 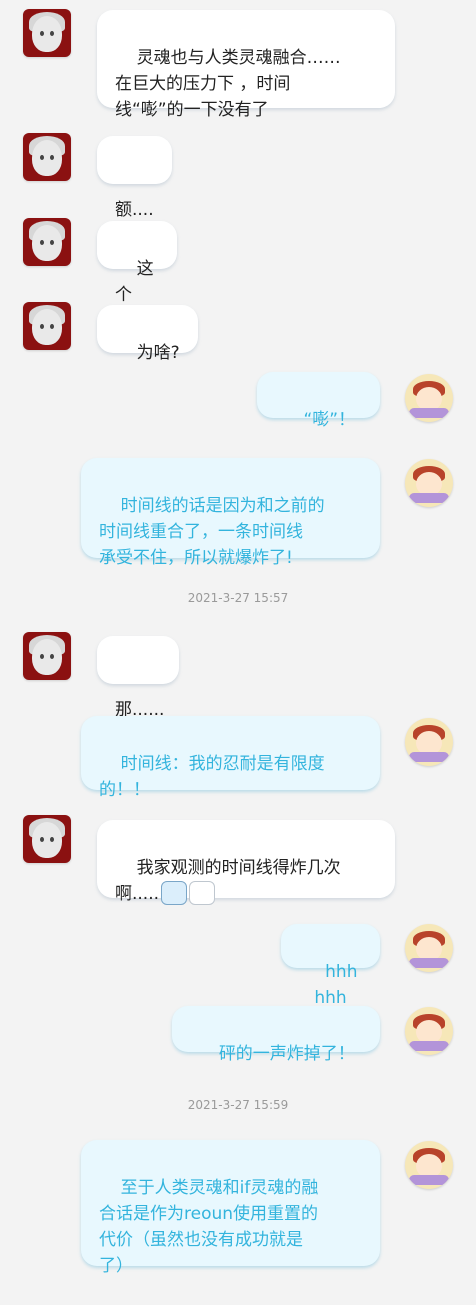 What do you see at coordinates (228, 84) in the screenshot?
I see `message-text: 灵魂也与人类灵魂融合…… 在巨大的压力下 ，时间 线“嘭”的一下没有了` at bounding box center [228, 84].